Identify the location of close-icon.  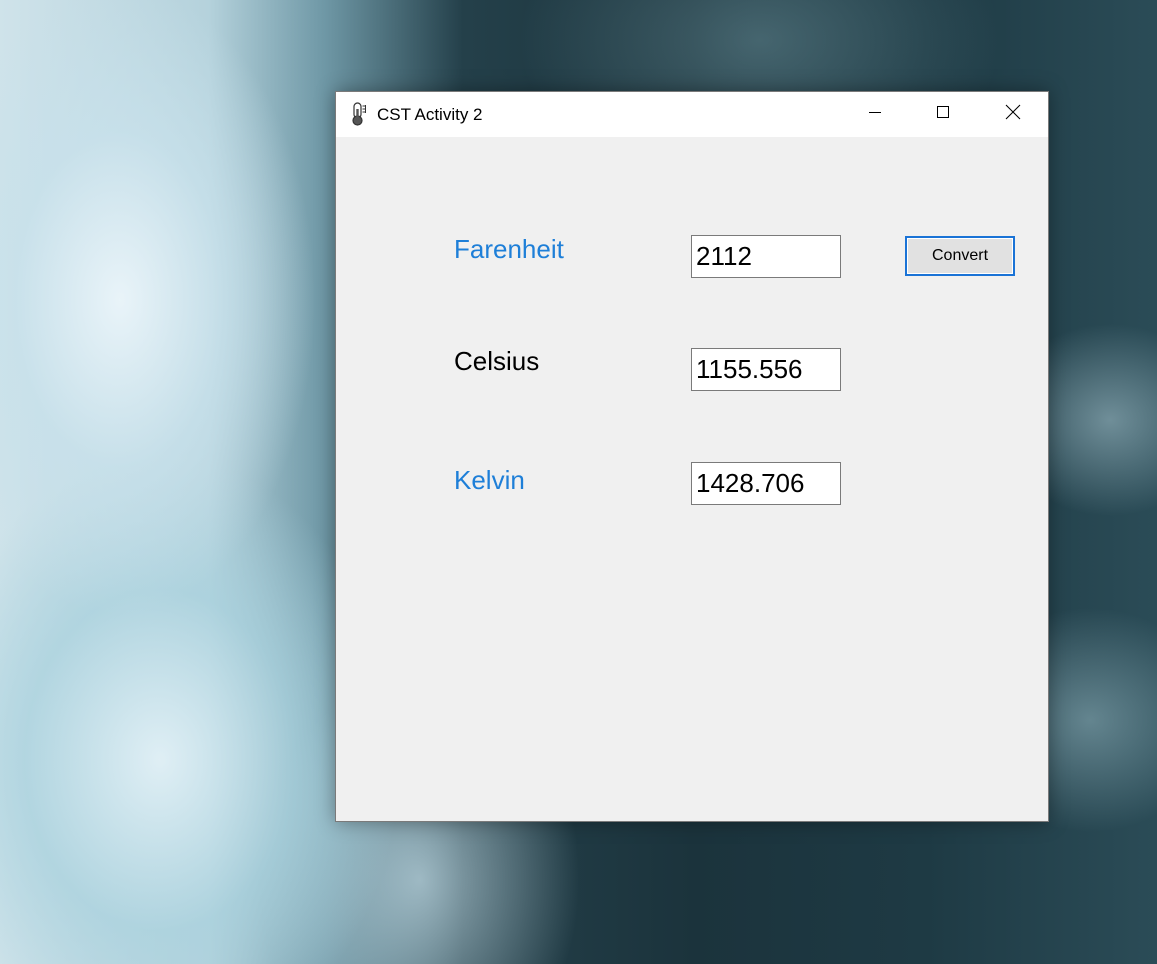
(1013, 114).